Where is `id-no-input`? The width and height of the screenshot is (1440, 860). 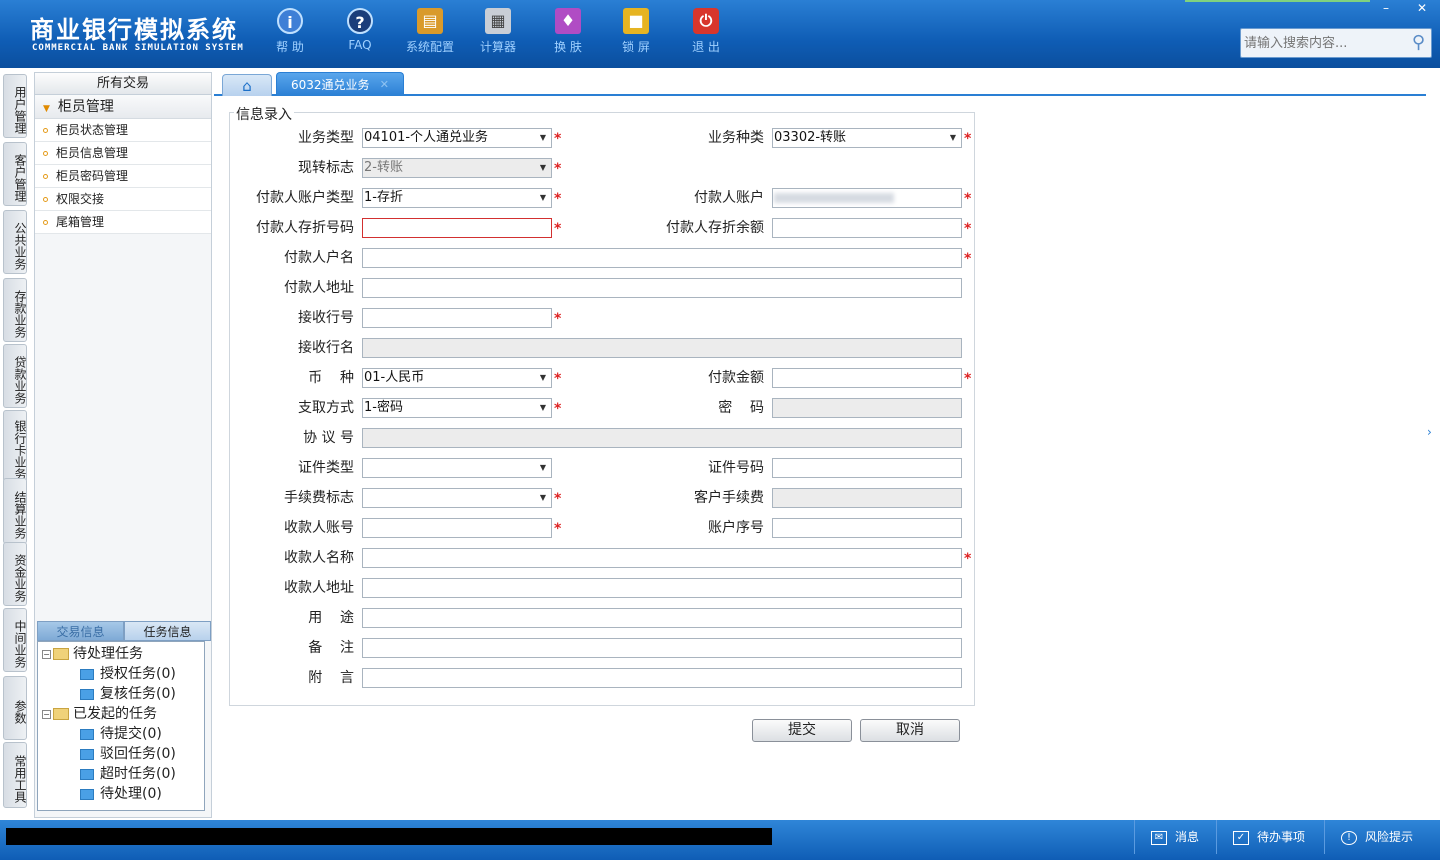 id-no-input is located at coordinates (867, 468).